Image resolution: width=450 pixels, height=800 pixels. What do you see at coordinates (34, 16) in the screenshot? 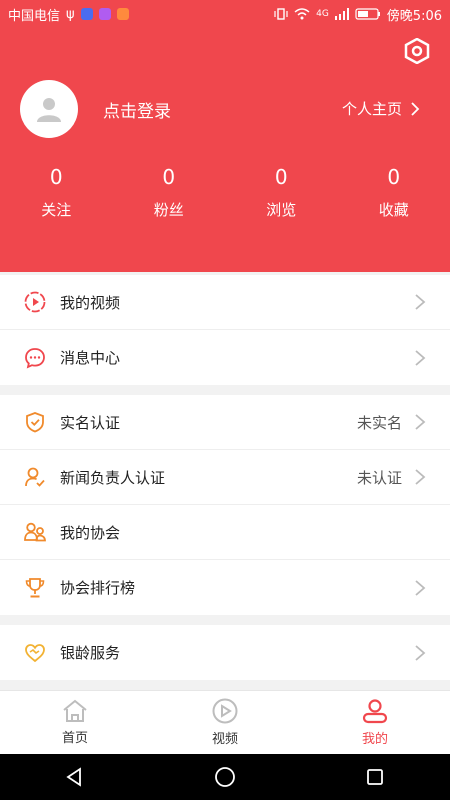
I see `carrier-name: 中国电信` at bounding box center [34, 16].